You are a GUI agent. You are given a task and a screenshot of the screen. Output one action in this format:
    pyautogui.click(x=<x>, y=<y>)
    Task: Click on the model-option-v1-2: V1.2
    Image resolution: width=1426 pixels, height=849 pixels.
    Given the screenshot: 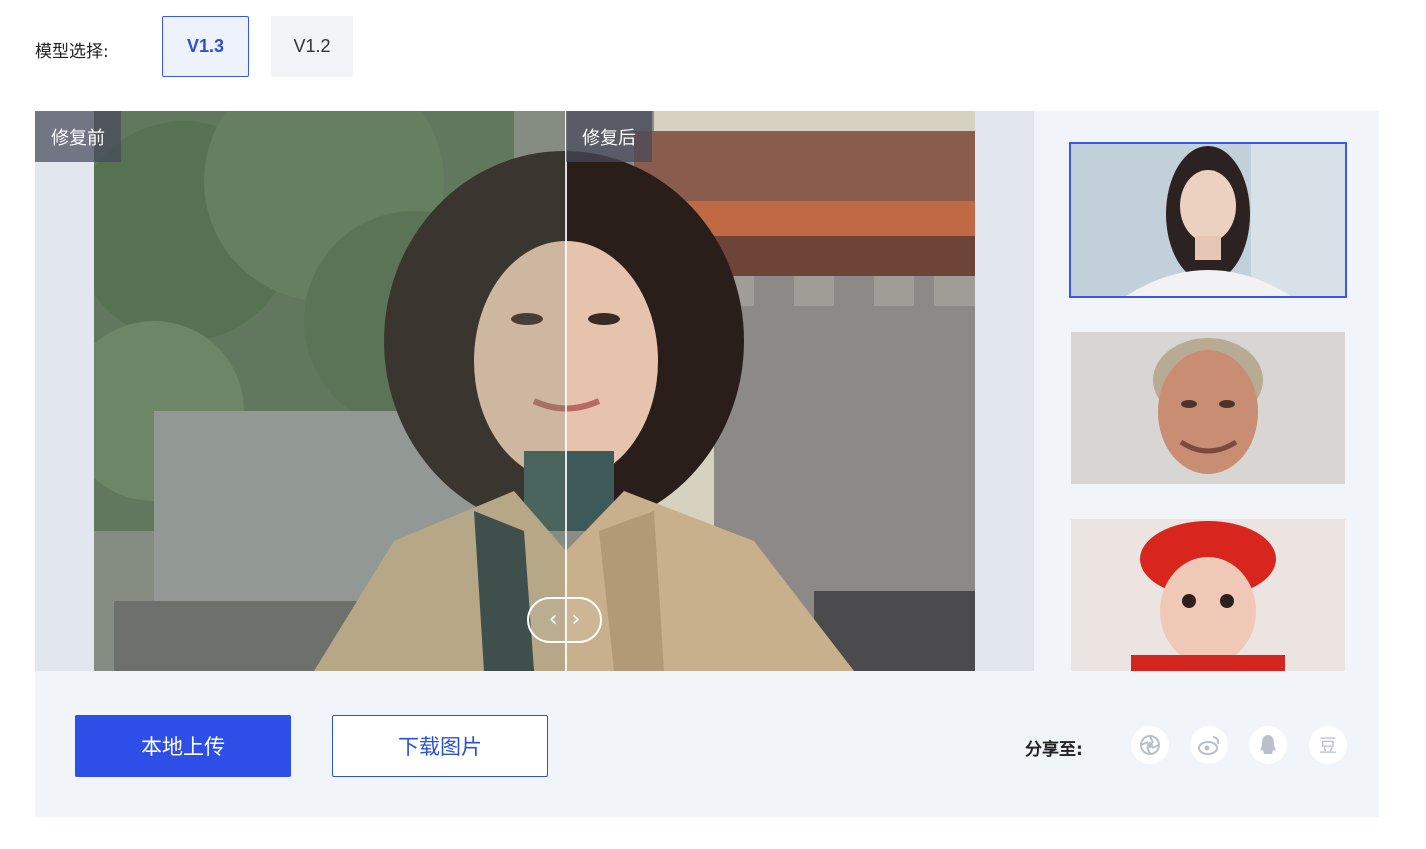 What is the action you would take?
    pyautogui.click(x=312, y=46)
    